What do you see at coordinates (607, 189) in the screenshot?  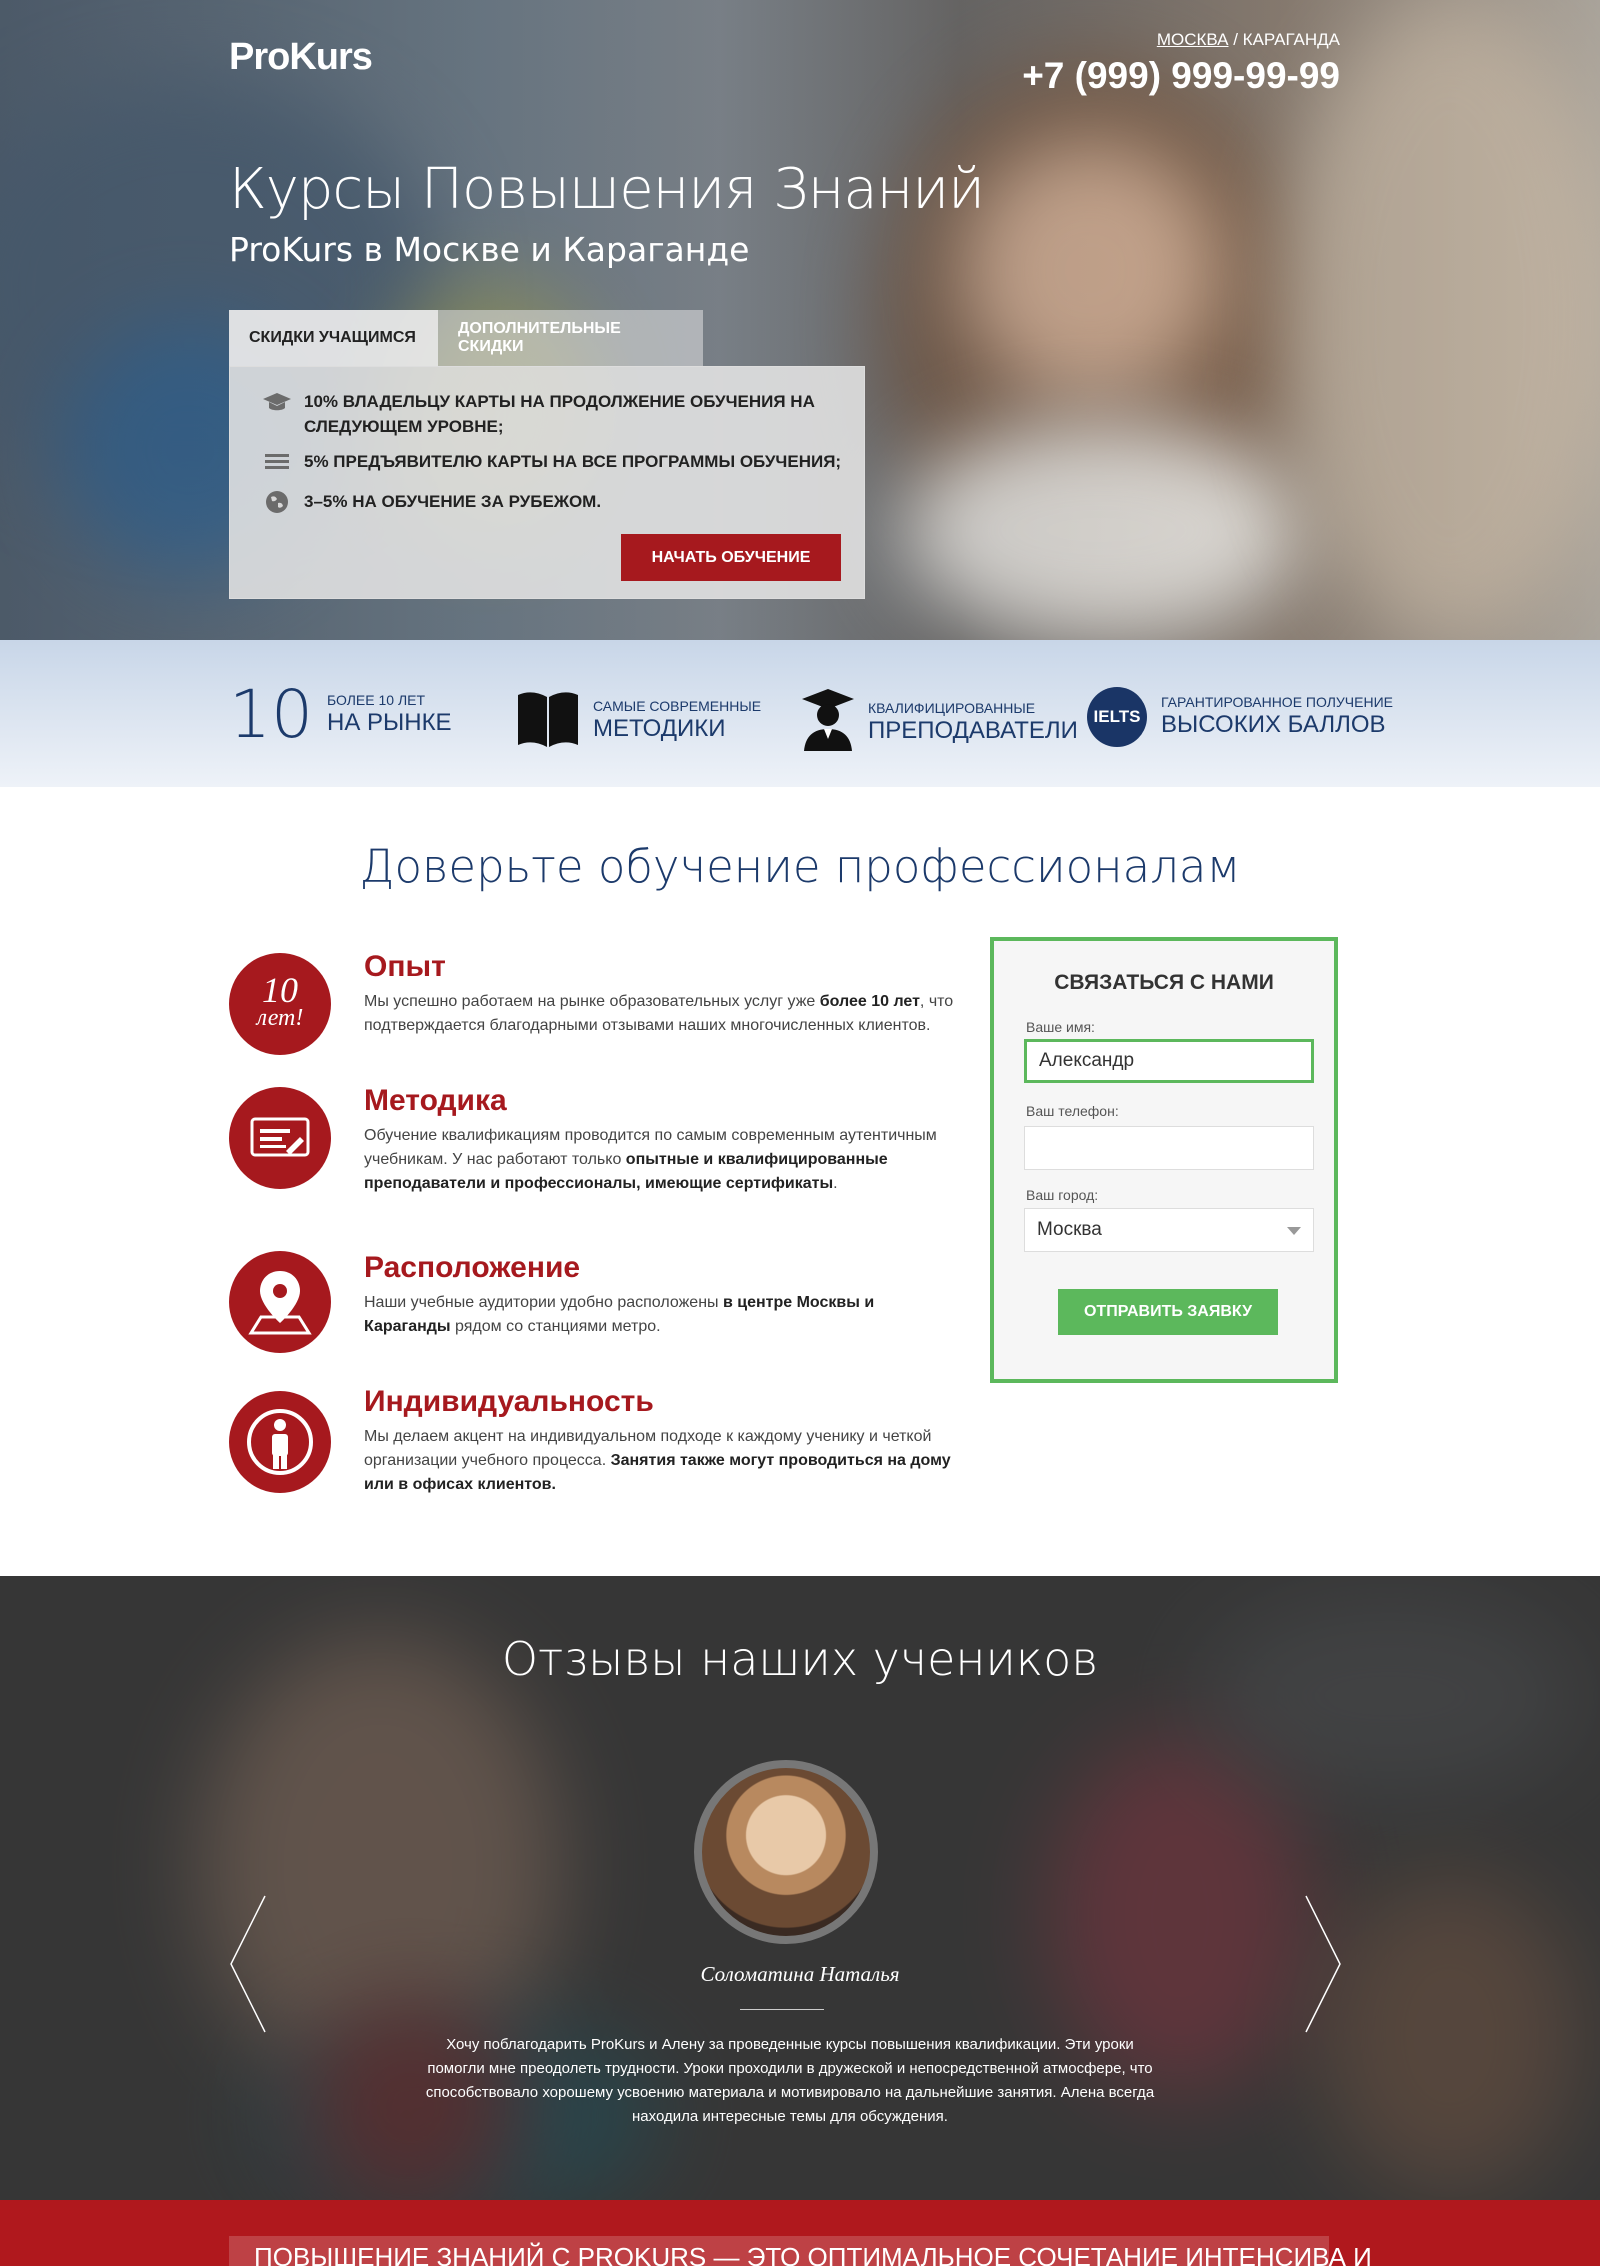 I see `hero-title: Курсы Повышения Знаний` at bounding box center [607, 189].